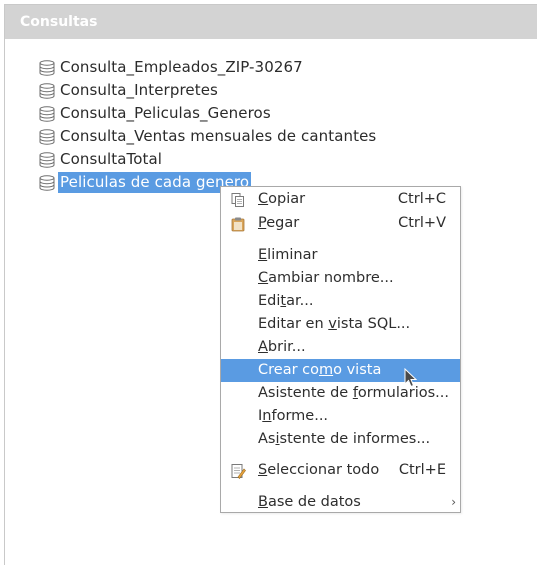 The image size is (537, 565). What do you see at coordinates (279, 223) in the screenshot?
I see `menu-item-label: Pegar` at bounding box center [279, 223].